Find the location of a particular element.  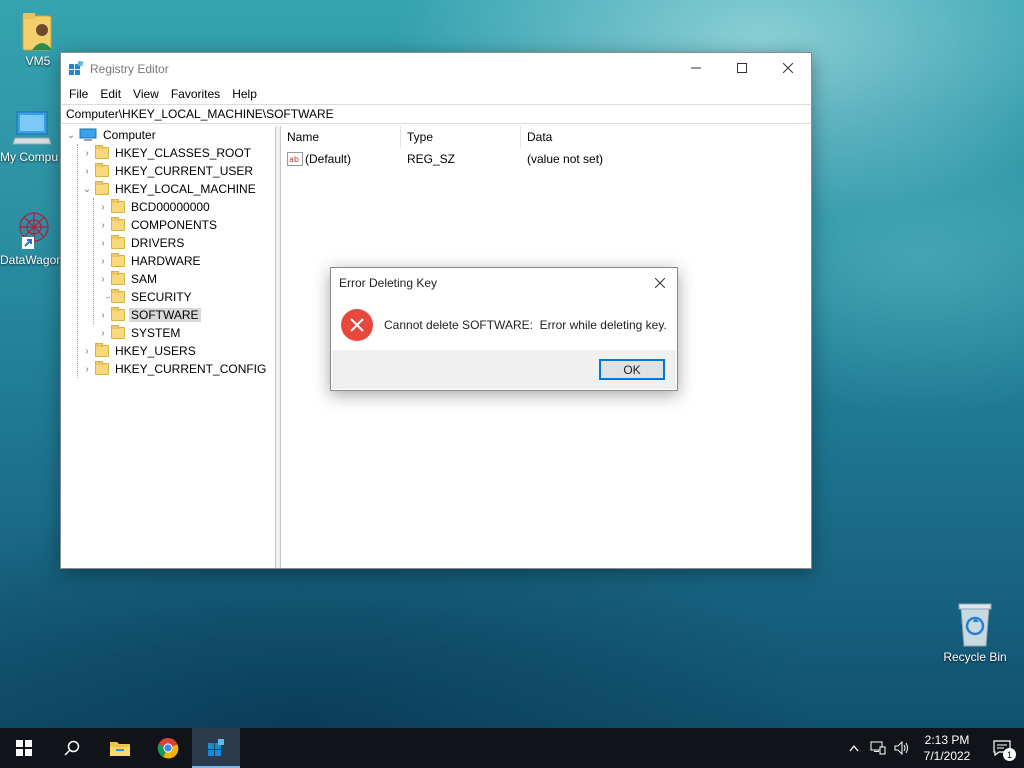

menu-view: View is located at coordinates (146, 94).